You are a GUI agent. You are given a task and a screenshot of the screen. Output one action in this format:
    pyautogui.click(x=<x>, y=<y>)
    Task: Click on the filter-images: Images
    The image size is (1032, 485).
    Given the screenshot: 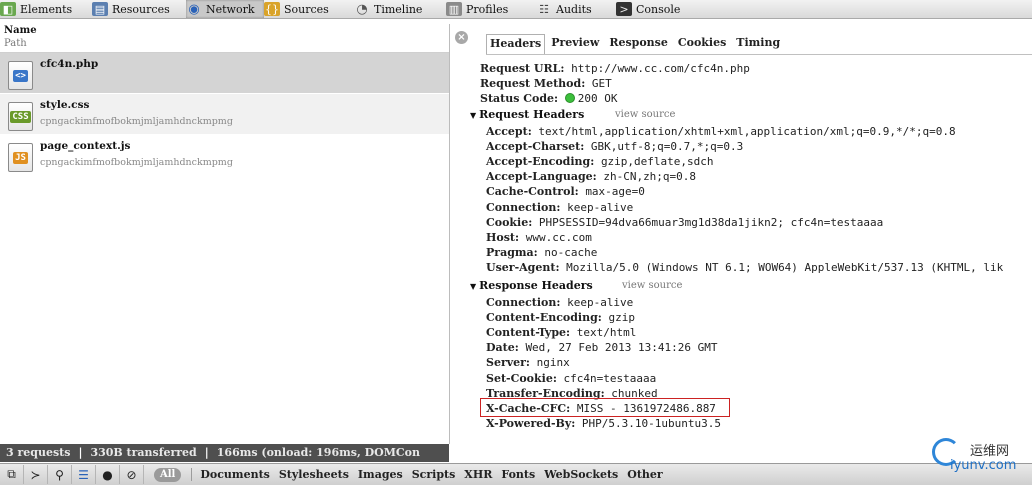 What is the action you would take?
    pyautogui.click(x=380, y=474)
    